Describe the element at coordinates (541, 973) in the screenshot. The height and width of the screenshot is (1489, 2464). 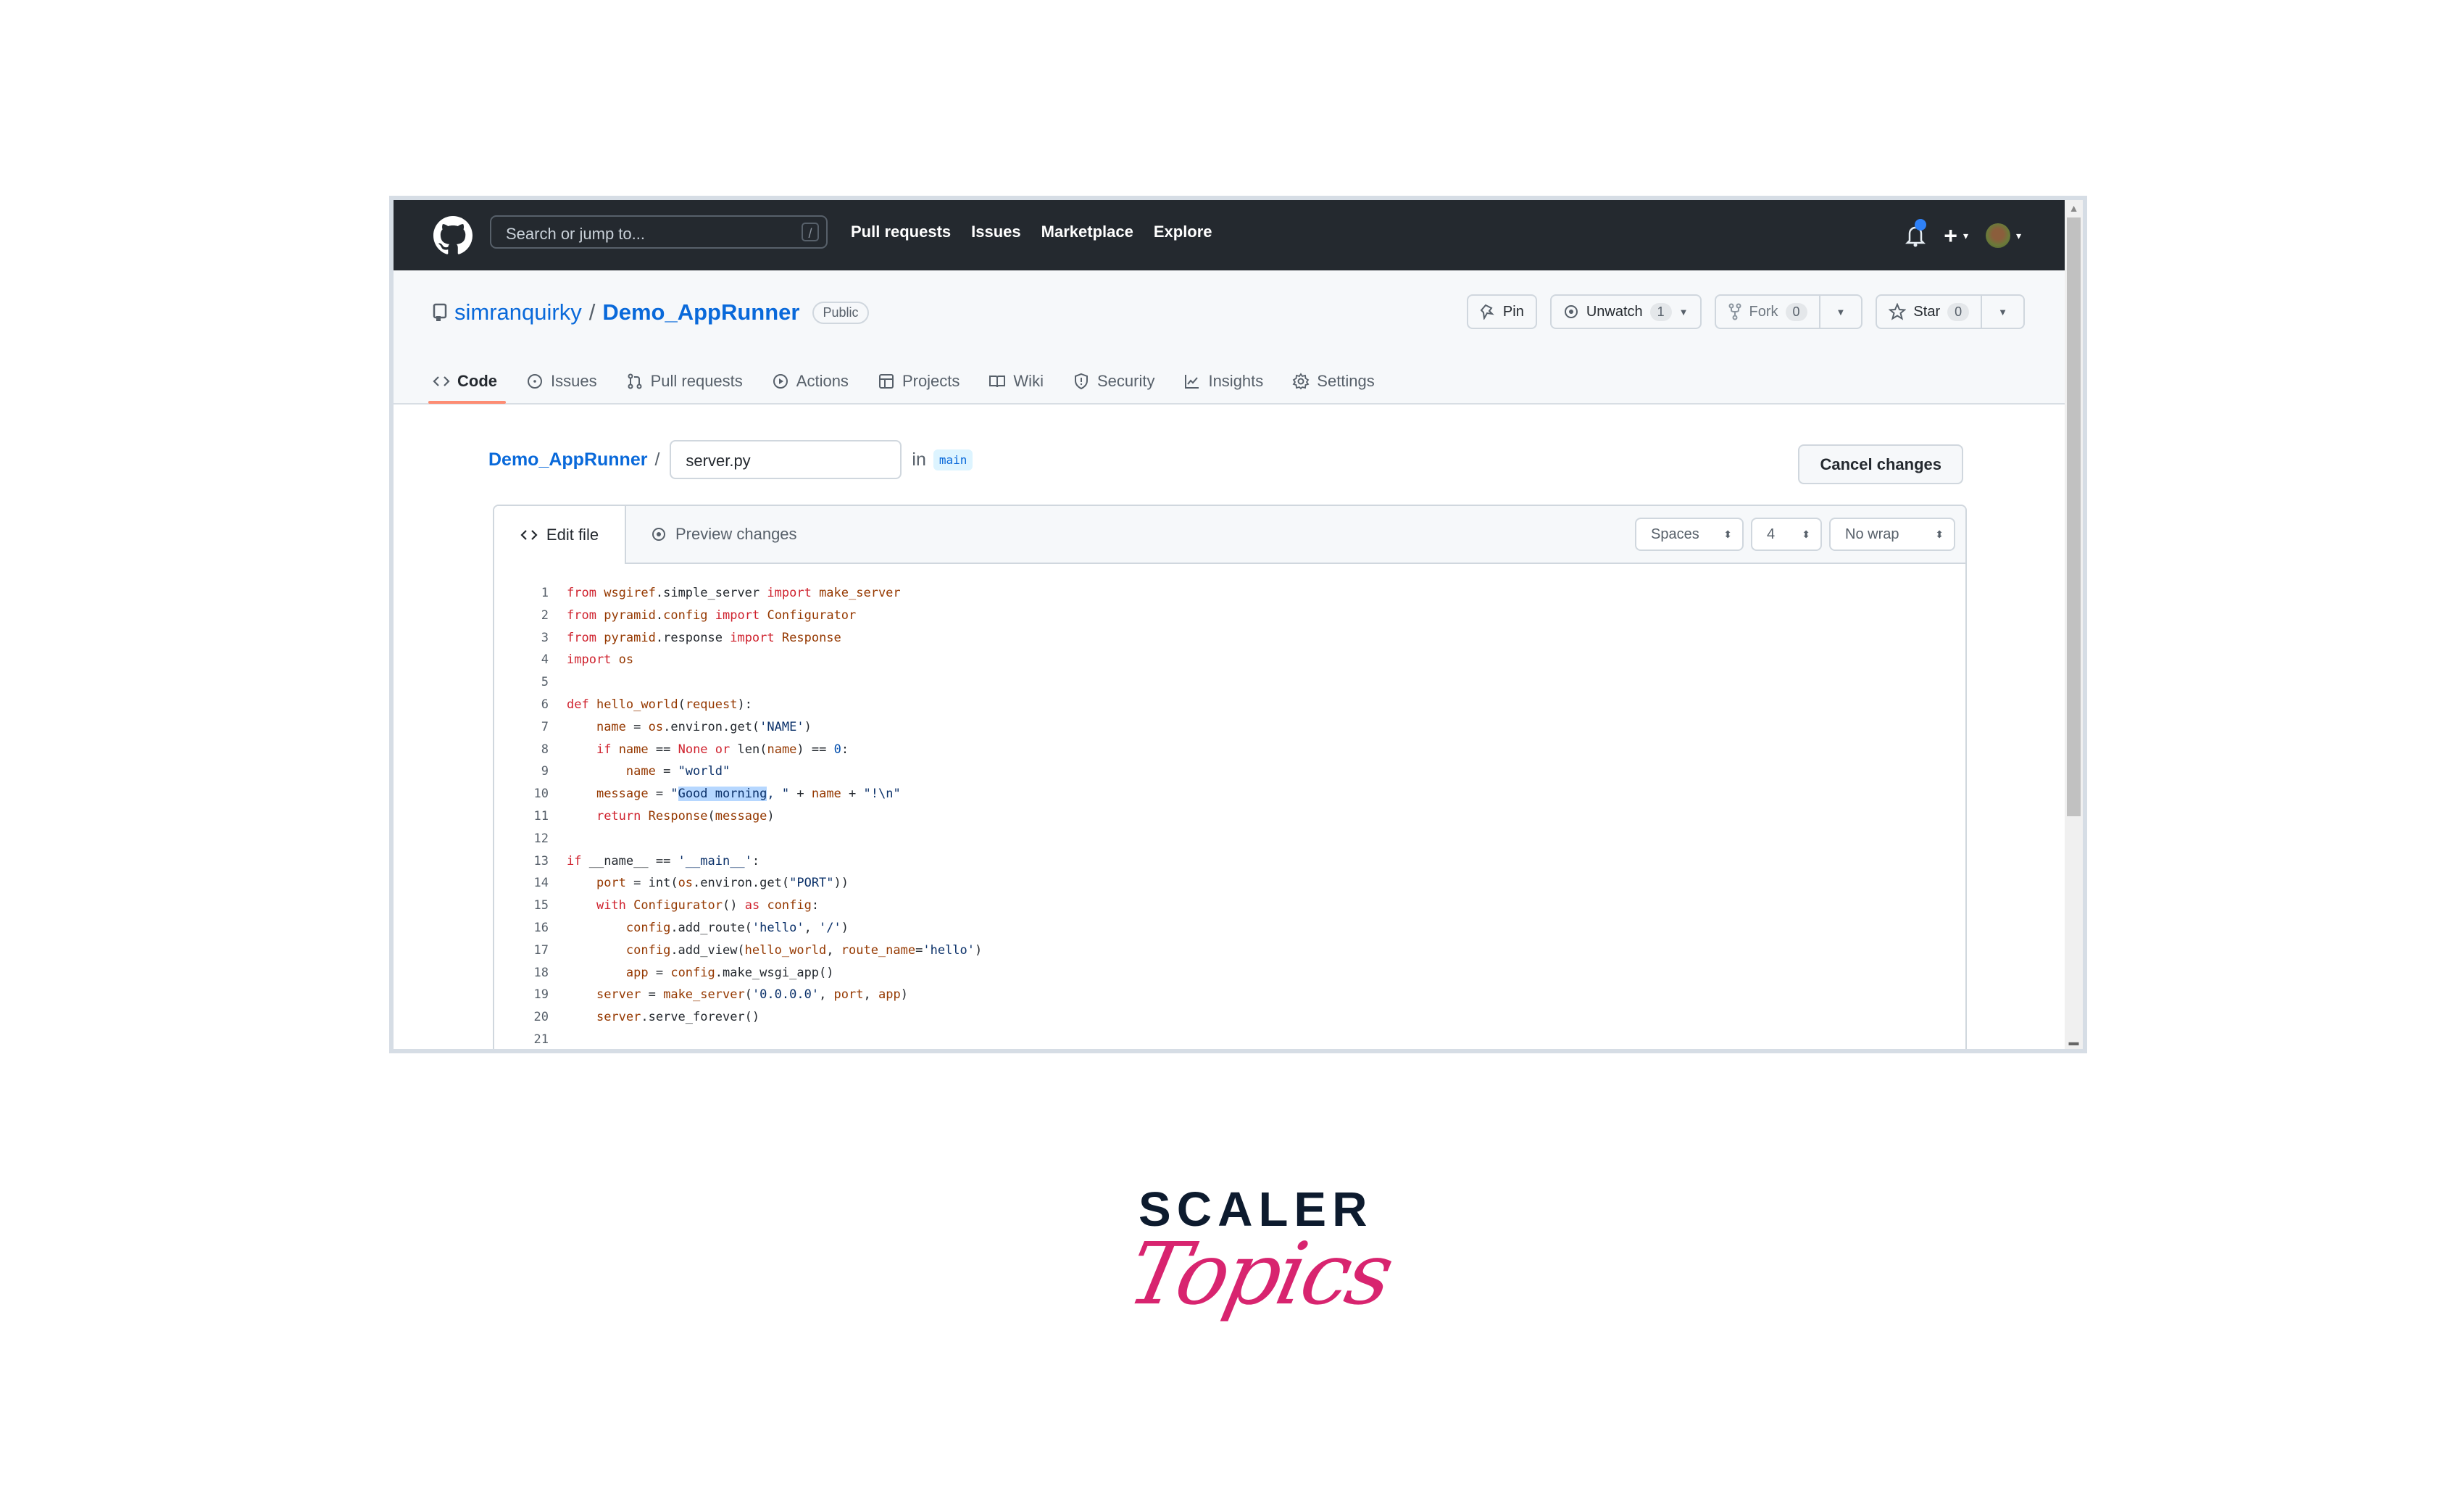
I see `line-number: 18` at that location.